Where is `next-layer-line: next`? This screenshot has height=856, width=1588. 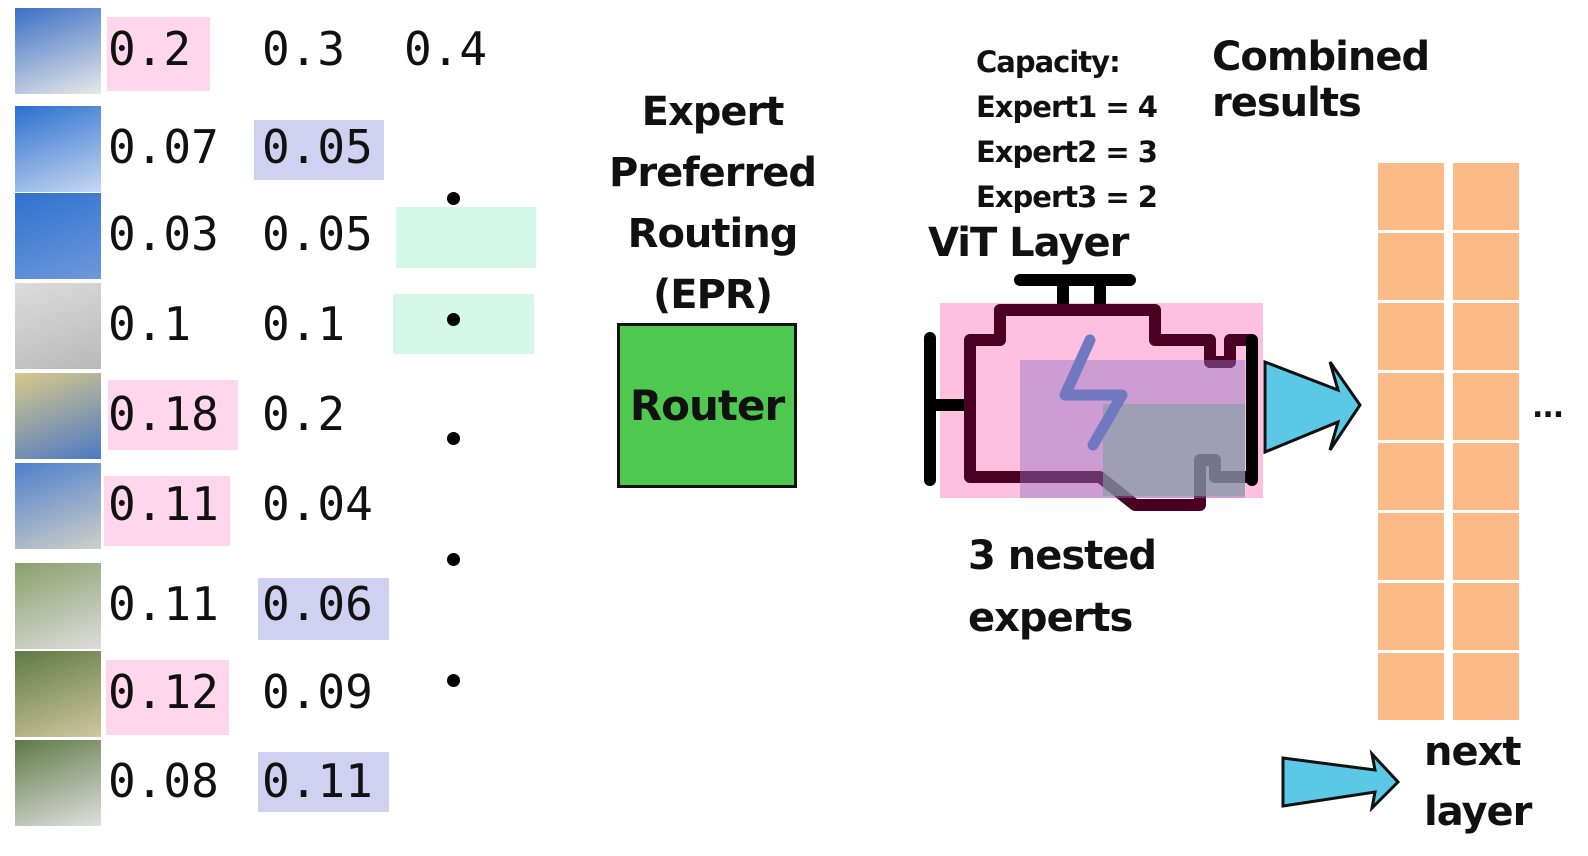
next-layer-line: next is located at coordinates (1473, 752).